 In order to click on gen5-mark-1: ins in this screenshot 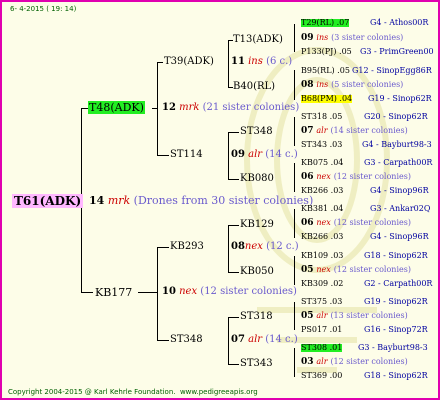, I will do `click(322, 37)`.